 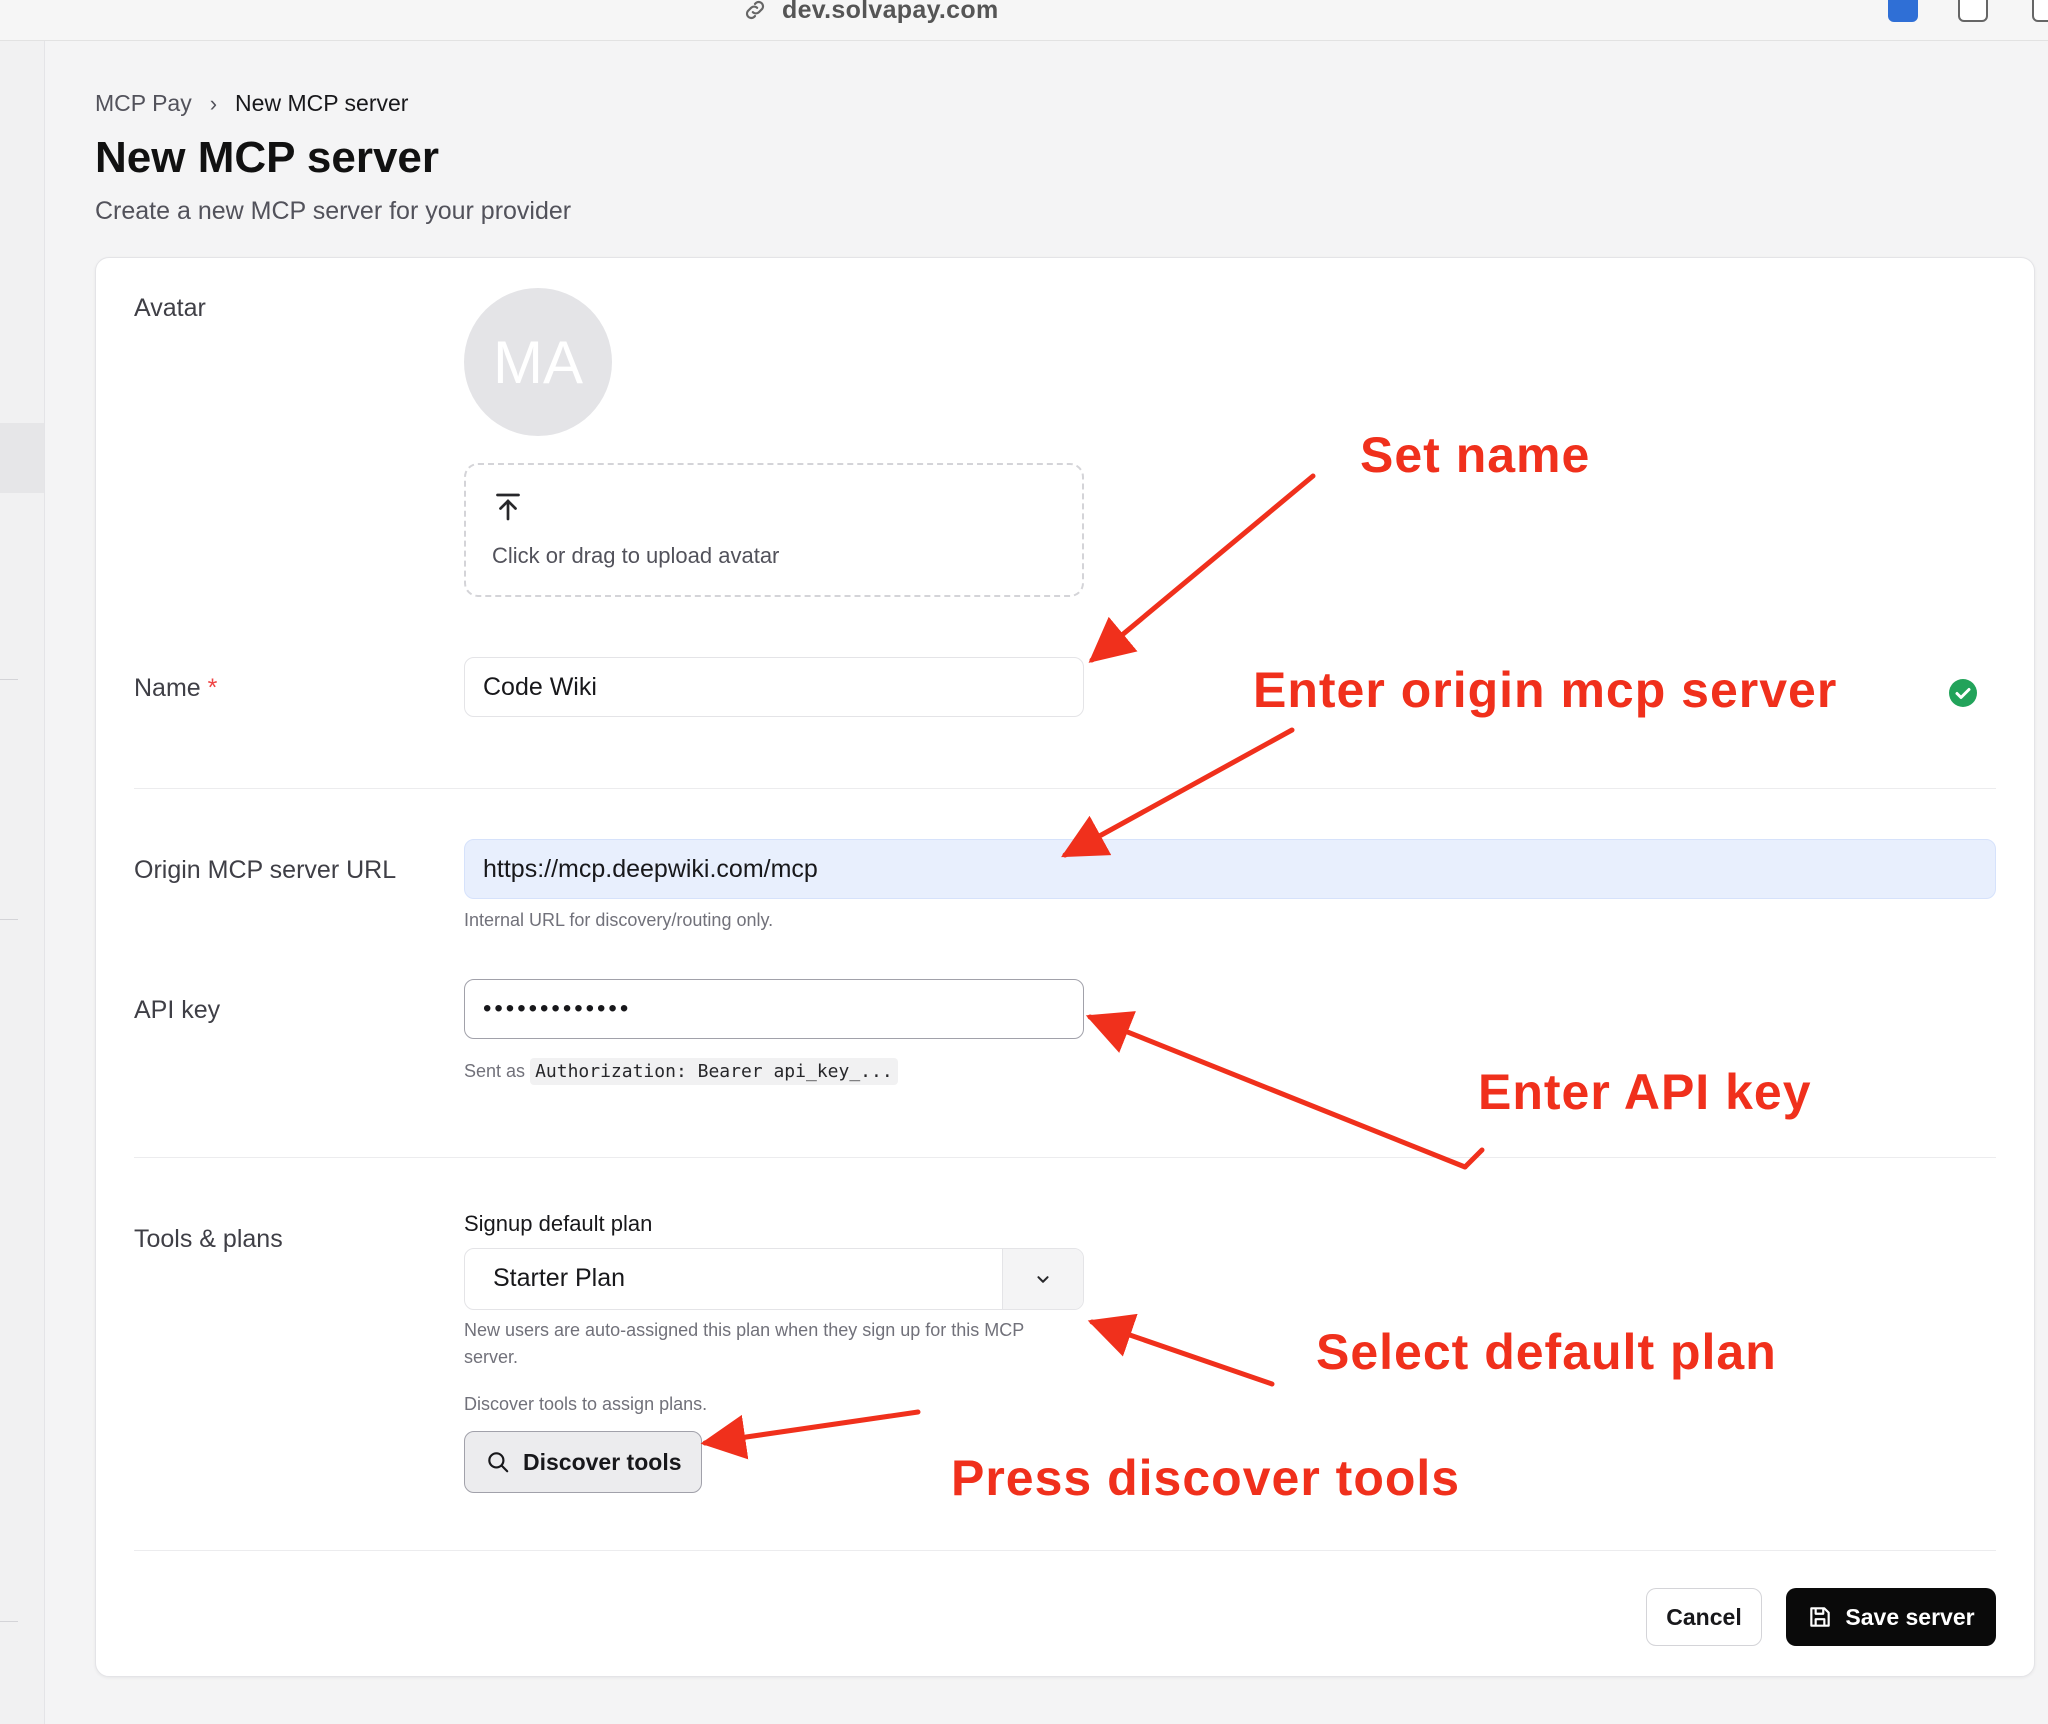 I want to click on avatar: MA, so click(x=538, y=362).